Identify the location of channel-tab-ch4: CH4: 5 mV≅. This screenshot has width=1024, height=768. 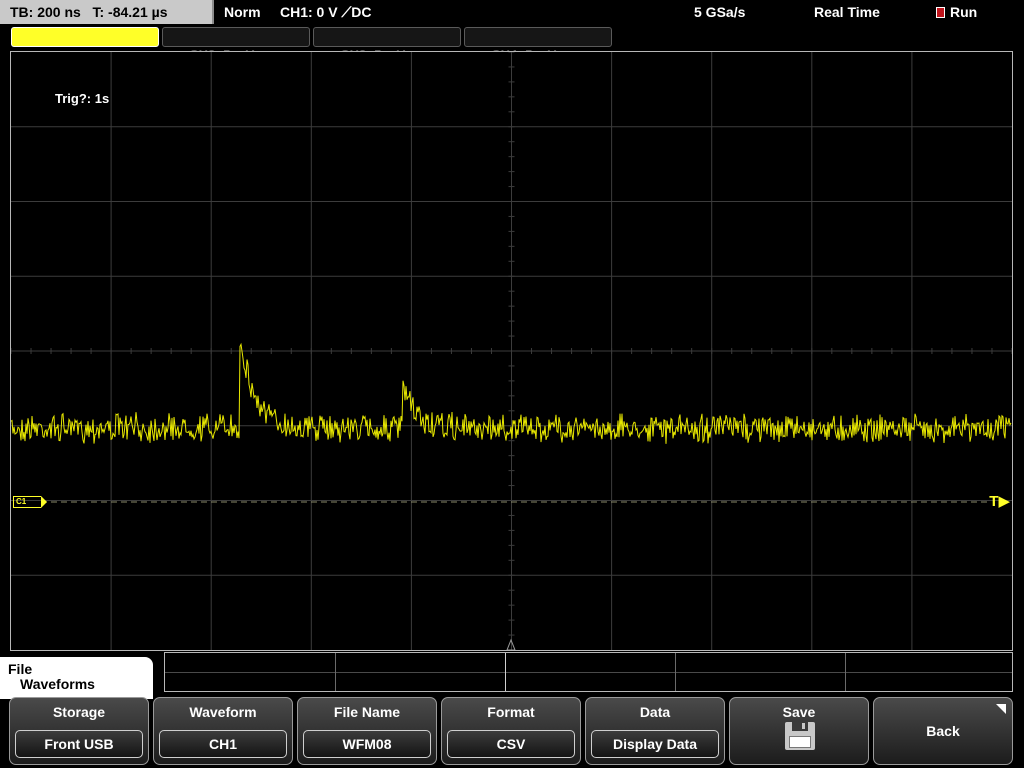
(538, 44).